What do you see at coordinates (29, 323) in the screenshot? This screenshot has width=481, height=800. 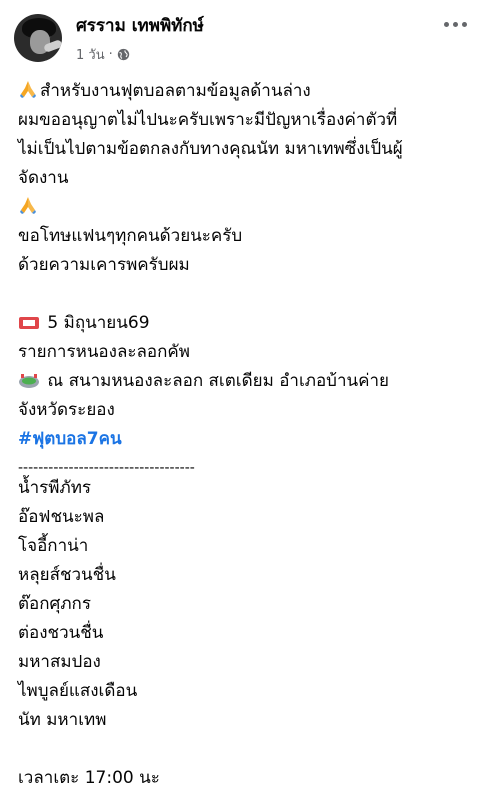 I see `ticket-icon` at bounding box center [29, 323].